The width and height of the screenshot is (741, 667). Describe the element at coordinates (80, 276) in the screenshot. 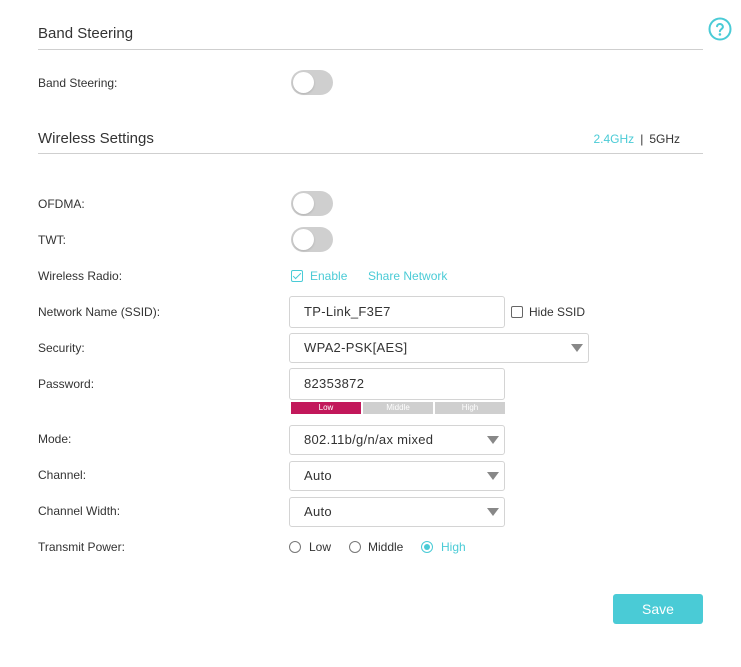

I see `wireless-radio-label: Wireless Radio:` at that location.